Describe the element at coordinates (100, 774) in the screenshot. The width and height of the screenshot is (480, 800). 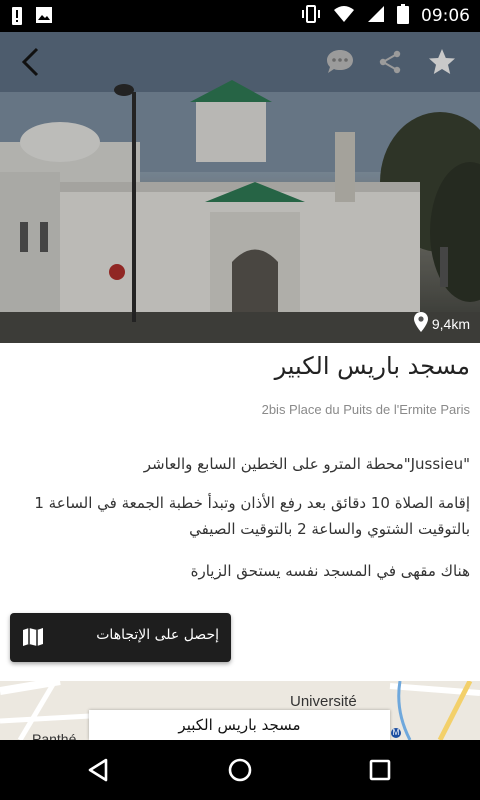
I see `back-triangle-icon` at that location.